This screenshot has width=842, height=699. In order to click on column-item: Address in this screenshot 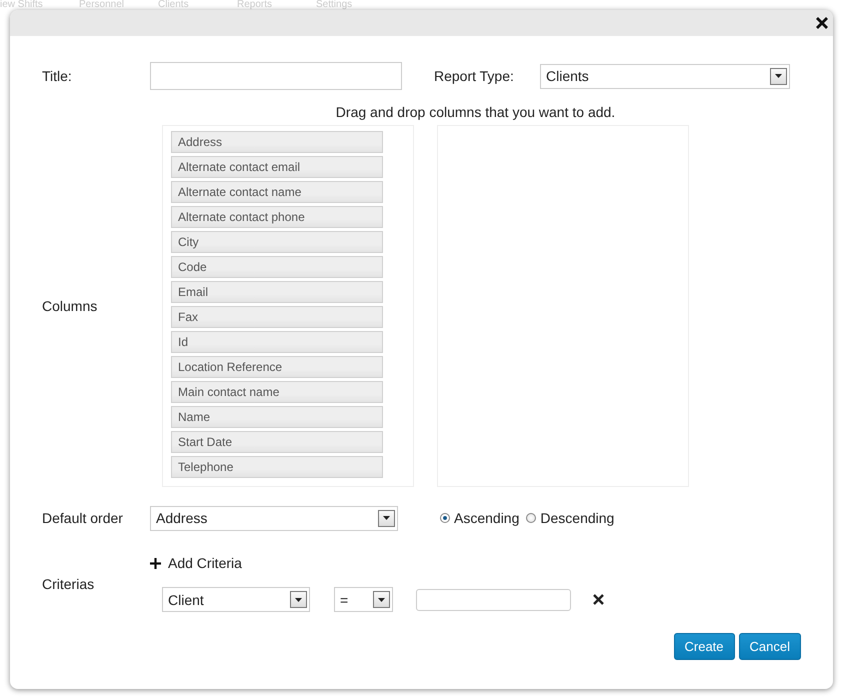, I will do `click(277, 142)`.